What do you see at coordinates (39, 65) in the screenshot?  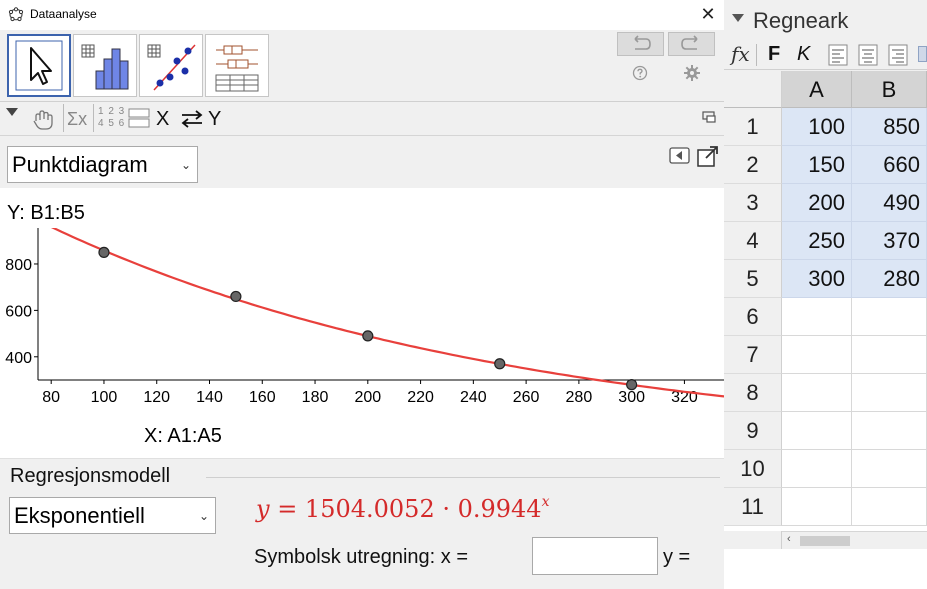 I see `move-tool-button` at bounding box center [39, 65].